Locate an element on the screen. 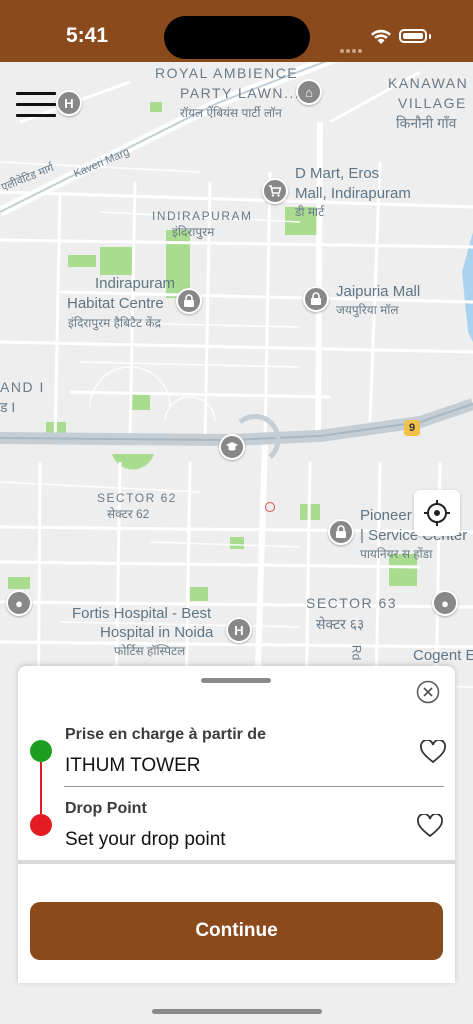 This screenshot has width=473, height=1024. field-divider is located at coordinates (254, 786).